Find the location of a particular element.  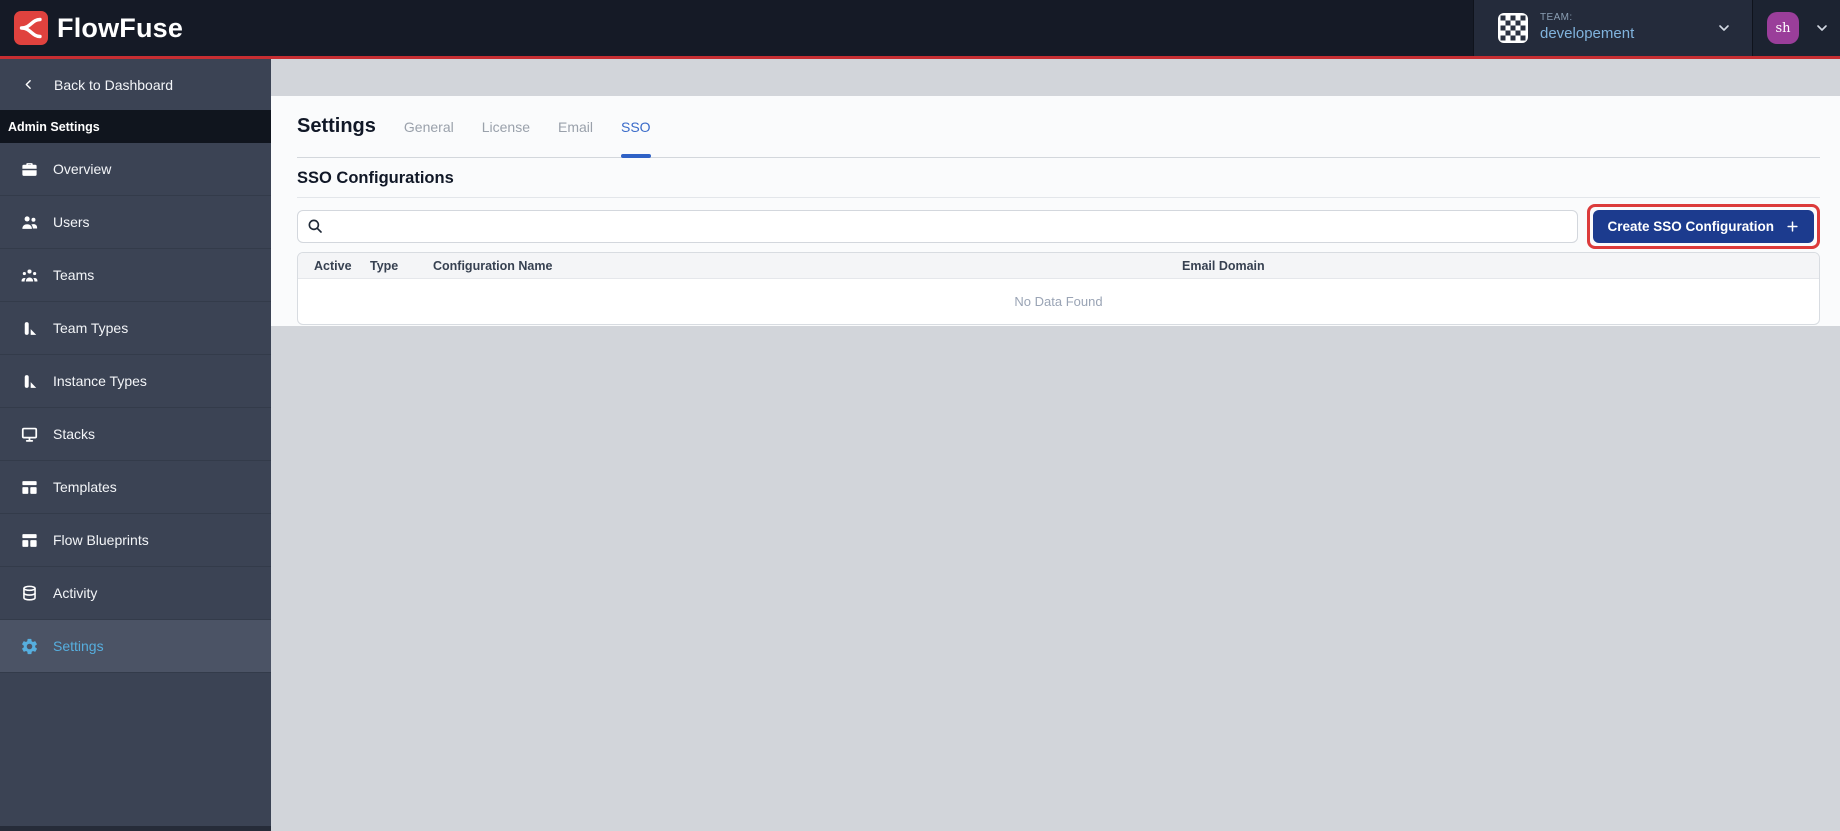

tab-general: General is located at coordinates (429, 126).